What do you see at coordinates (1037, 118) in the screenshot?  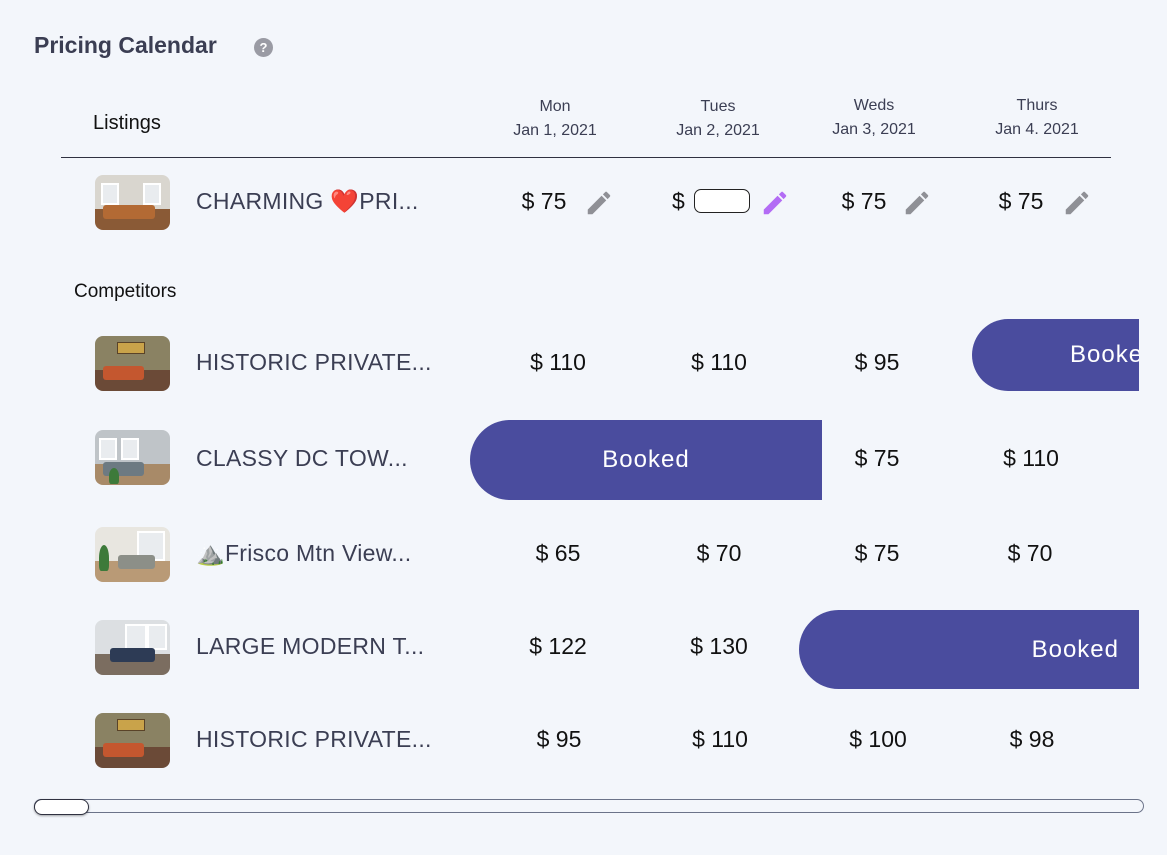 I see `day-header-thurs: Thurs Jan 4. 2021` at bounding box center [1037, 118].